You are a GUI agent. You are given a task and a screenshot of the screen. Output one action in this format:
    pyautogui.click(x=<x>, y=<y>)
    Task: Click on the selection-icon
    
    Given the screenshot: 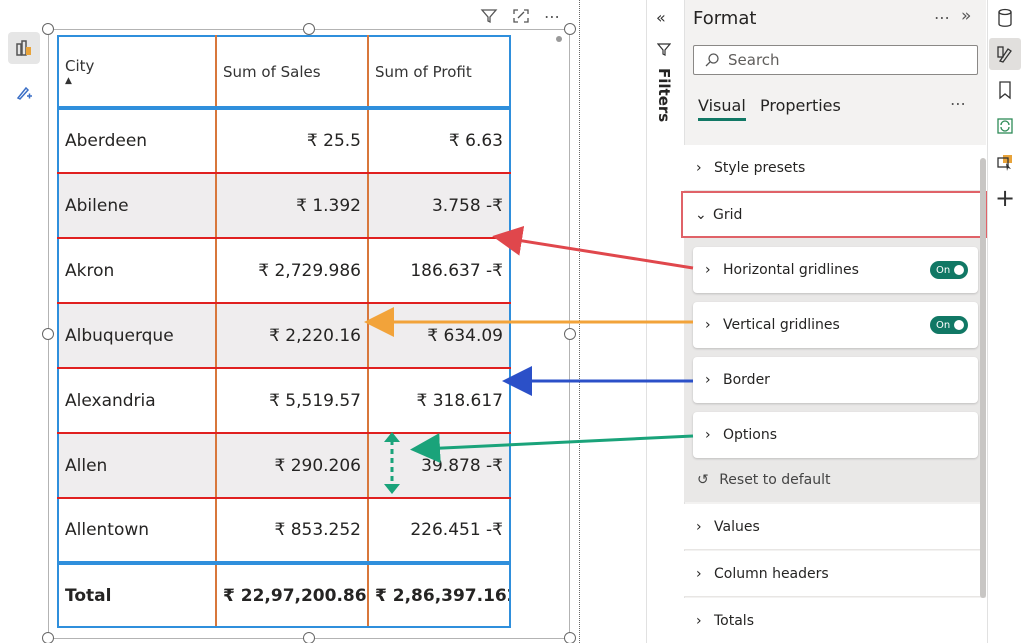 What is the action you would take?
    pyautogui.click(x=1004, y=163)
    